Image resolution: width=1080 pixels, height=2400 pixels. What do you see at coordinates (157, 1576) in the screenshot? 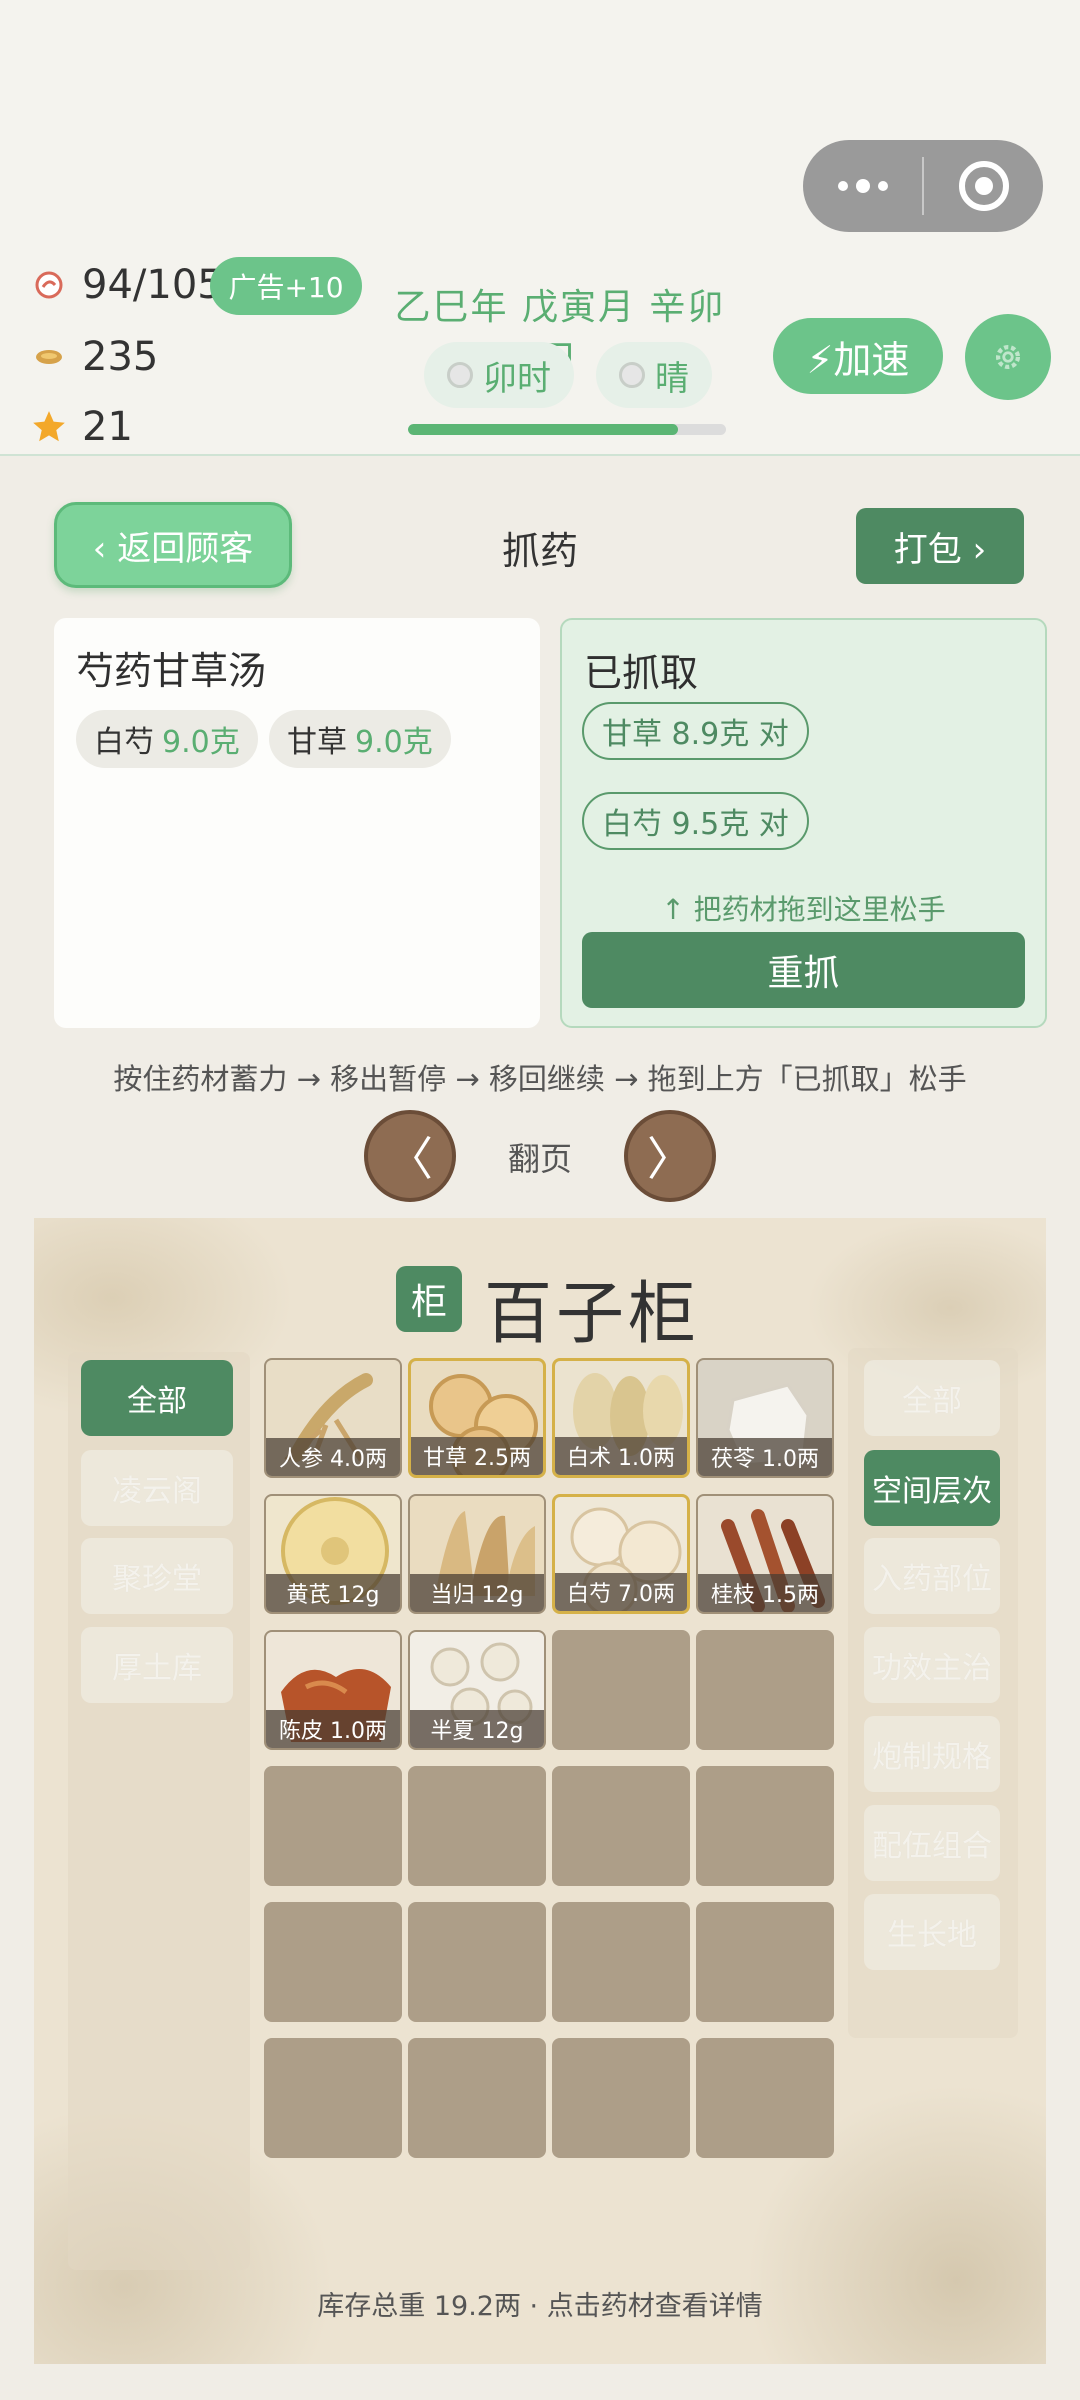
I see `store-tab-juzhen: 聚珍堂` at bounding box center [157, 1576].